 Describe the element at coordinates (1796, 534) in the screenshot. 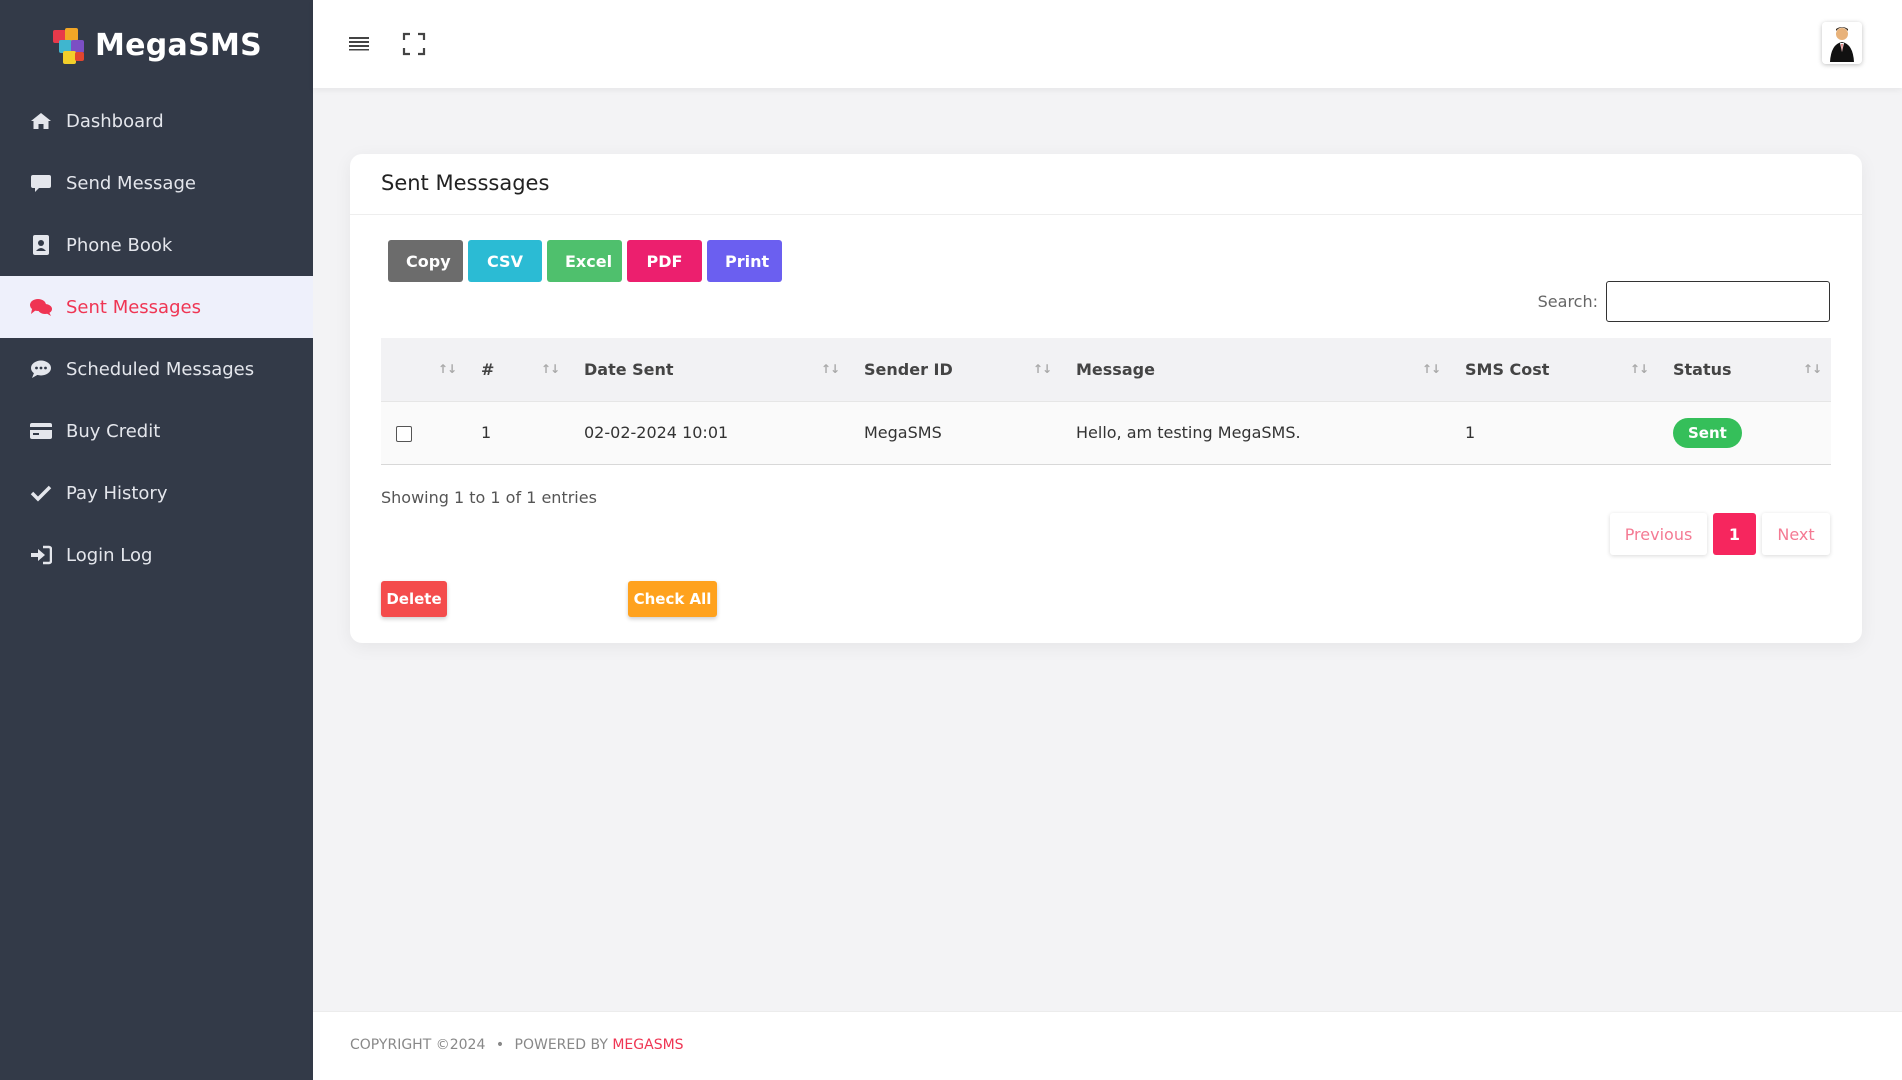

I see `next-page-button: Next` at that location.